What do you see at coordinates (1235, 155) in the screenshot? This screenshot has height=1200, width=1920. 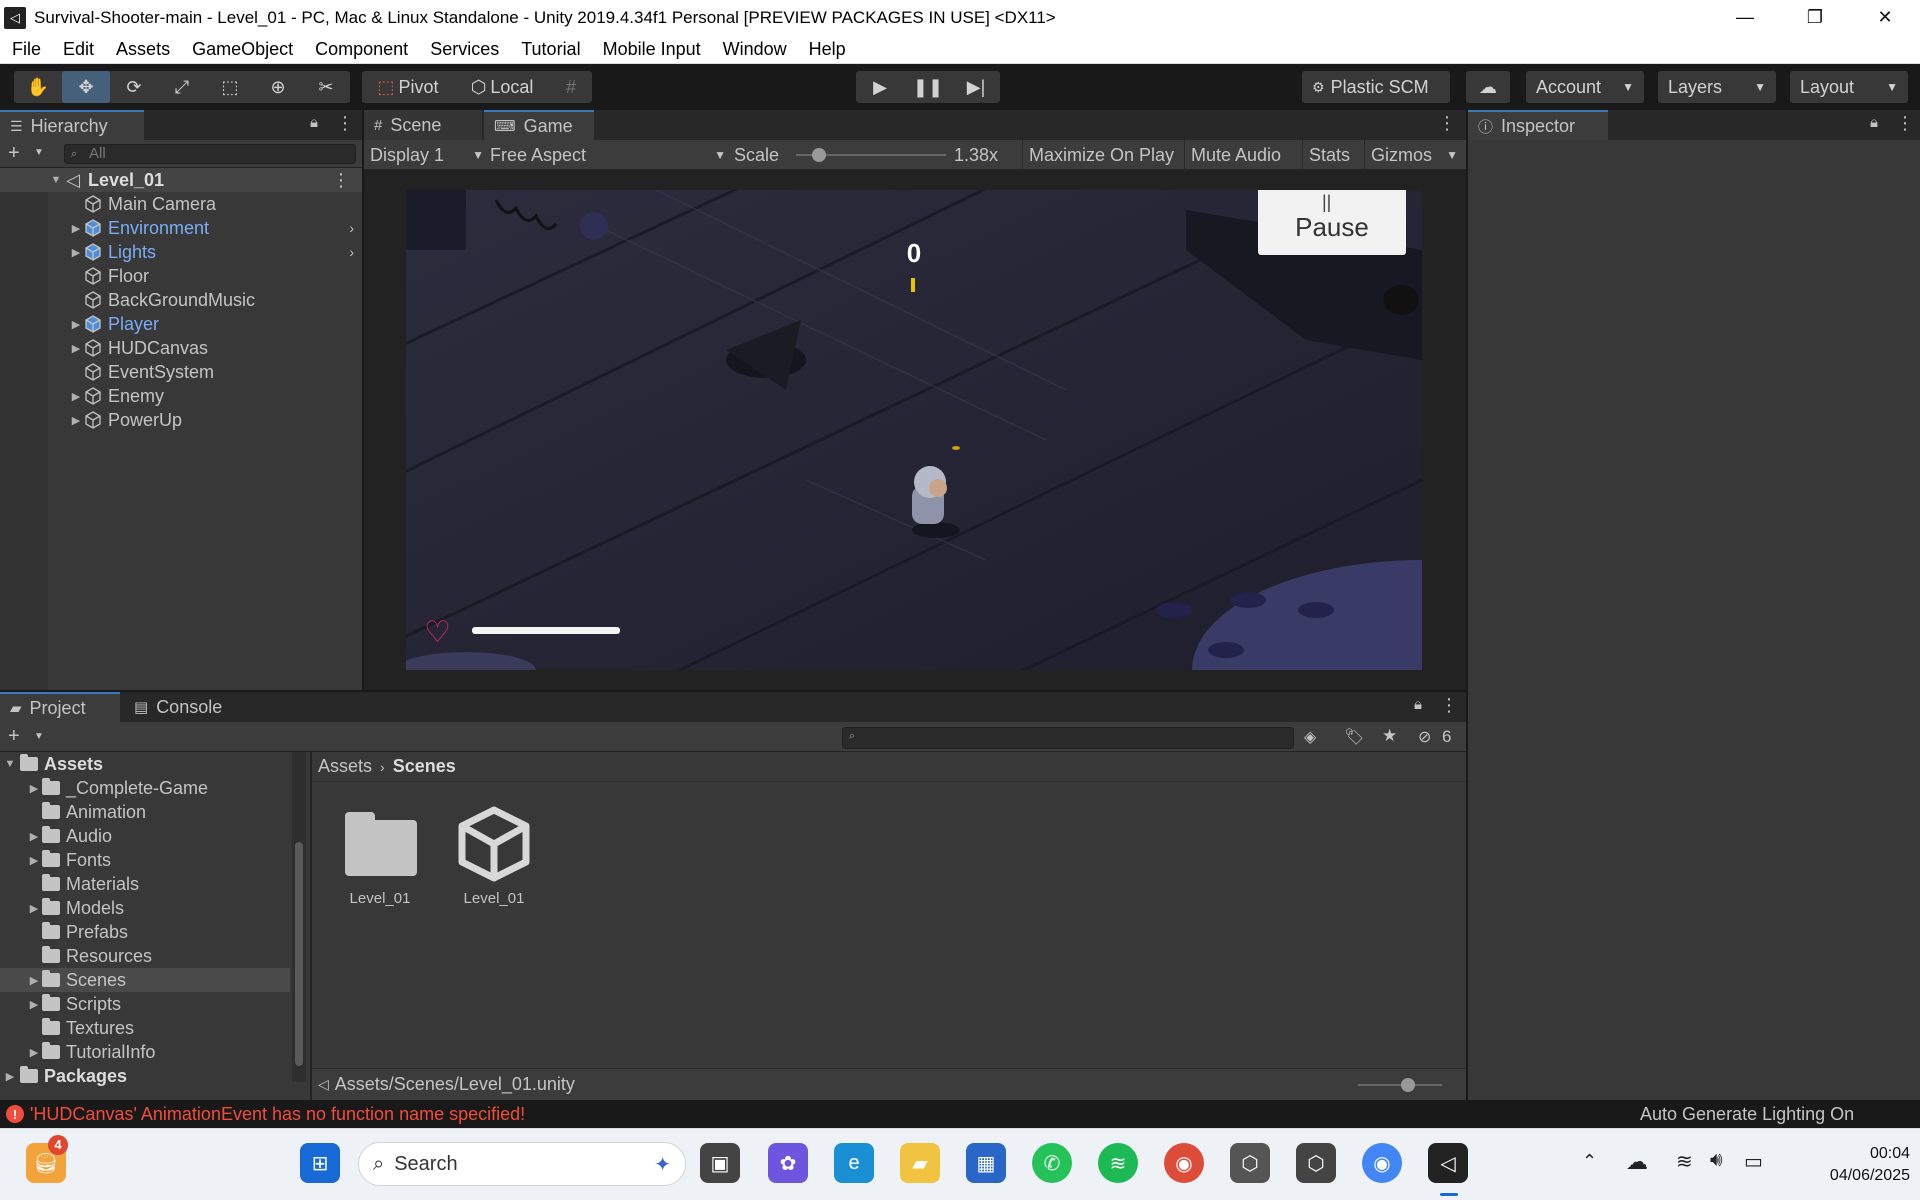 I see `mute-audio-toggle: Mute Audio` at bounding box center [1235, 155].